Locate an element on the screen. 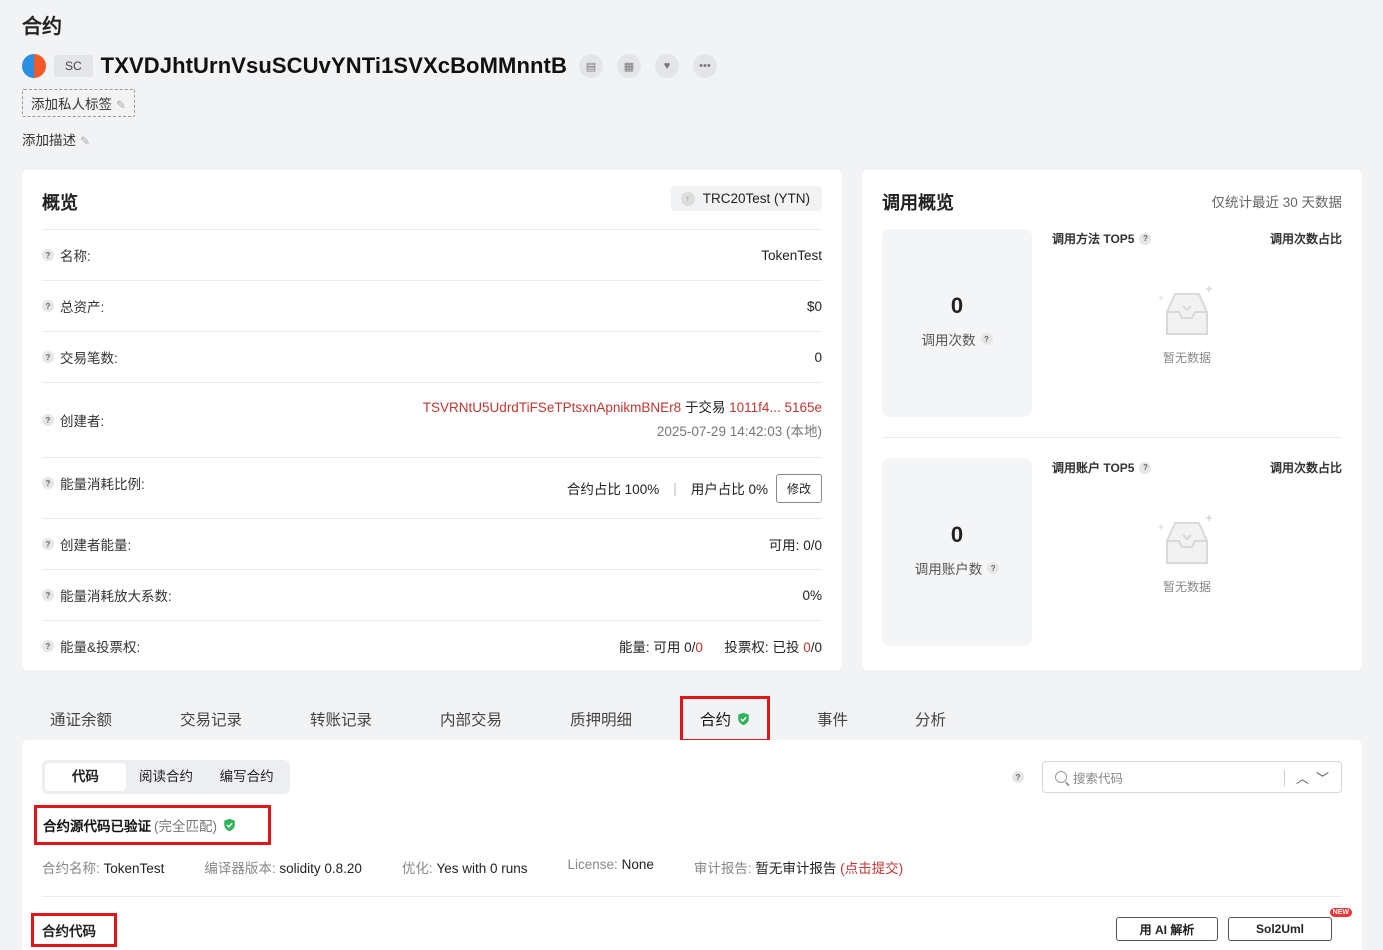 The height and width of the screenshot is (950, 1383). meta-license-key: License: is located at coordinates (592, 864).